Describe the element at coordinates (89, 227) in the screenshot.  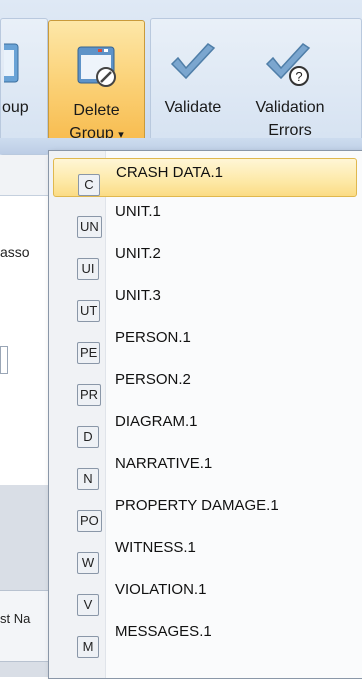
I see `badge-icon: UN` at that location.